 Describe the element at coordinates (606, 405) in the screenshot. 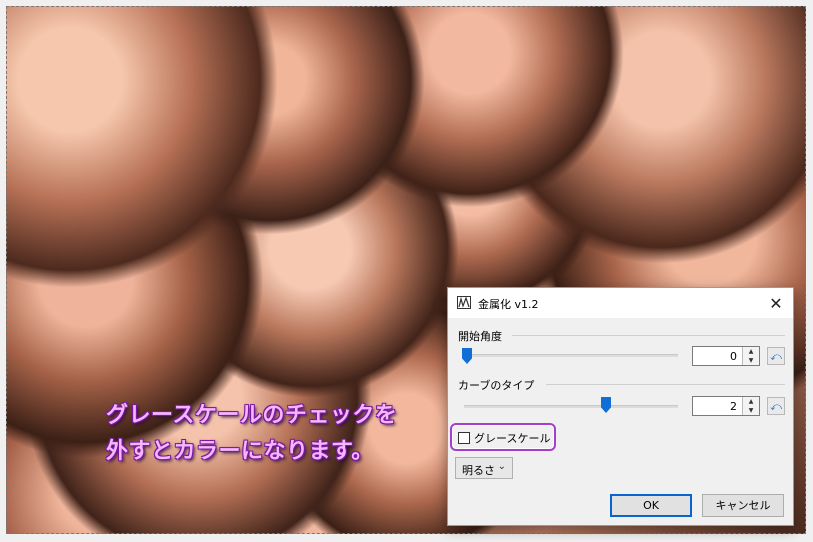

I see `curve-type-slider-thumb` at that location.